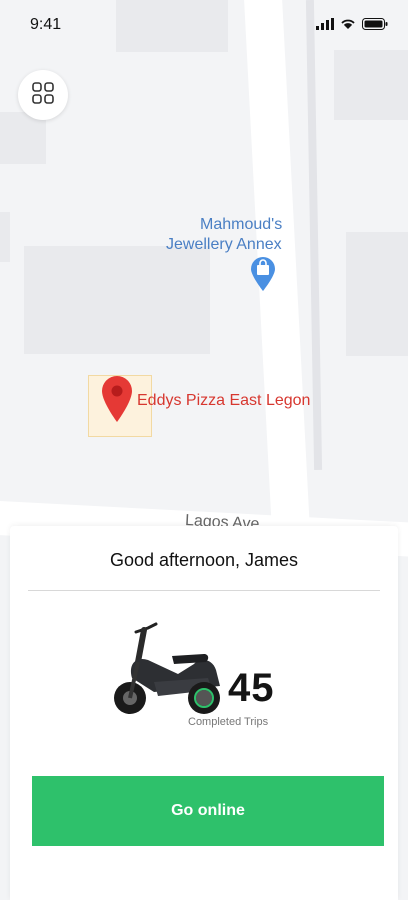  I want to click on wifi-icon, so click(348, 26).